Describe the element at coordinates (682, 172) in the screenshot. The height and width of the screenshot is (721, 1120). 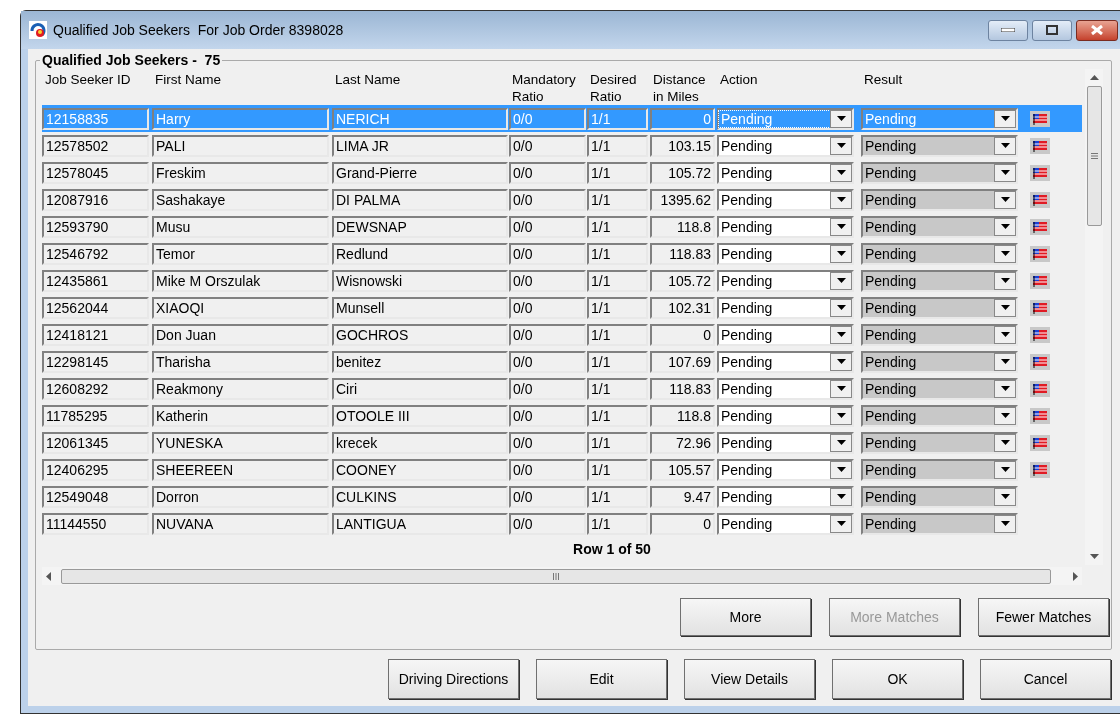
I see `table-cell: 105.72` at that location.